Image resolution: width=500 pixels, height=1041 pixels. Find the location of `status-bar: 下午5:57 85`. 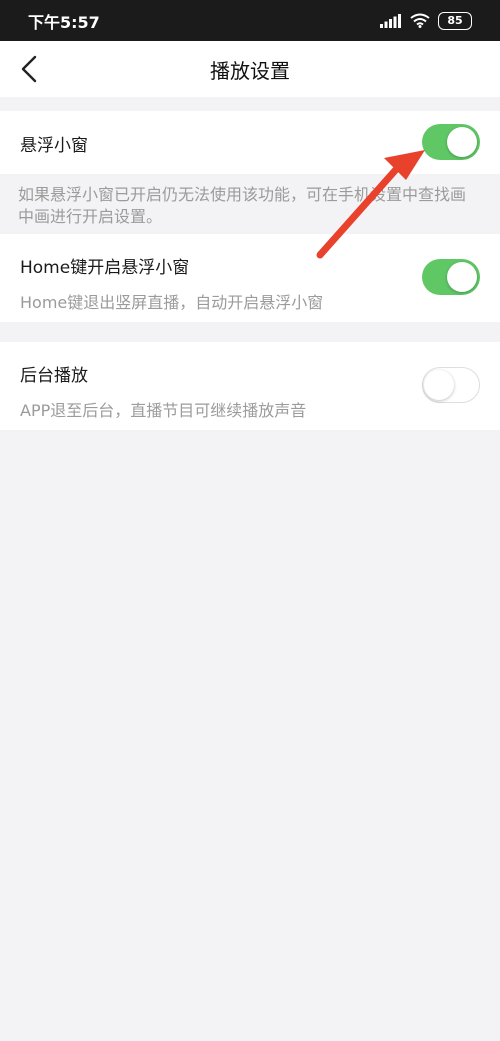

status-bar: 下午5:57 85 is located at coordinates (250, 20).